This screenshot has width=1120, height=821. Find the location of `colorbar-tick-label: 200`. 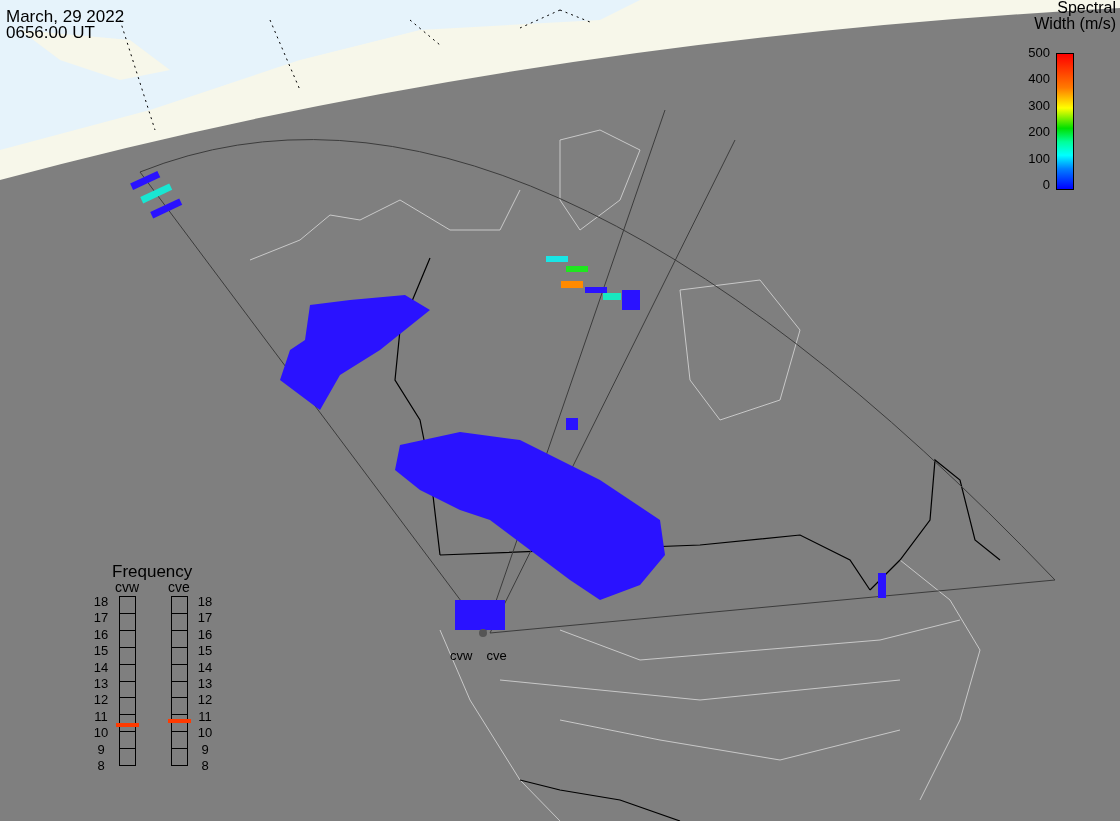

colorbar-tick-label: 200 is located at coordinates (1039, 132).